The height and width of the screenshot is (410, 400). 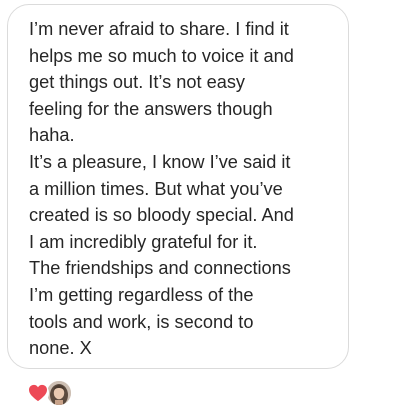 I want to click on reactions-bar, so click(x=50, y=393).